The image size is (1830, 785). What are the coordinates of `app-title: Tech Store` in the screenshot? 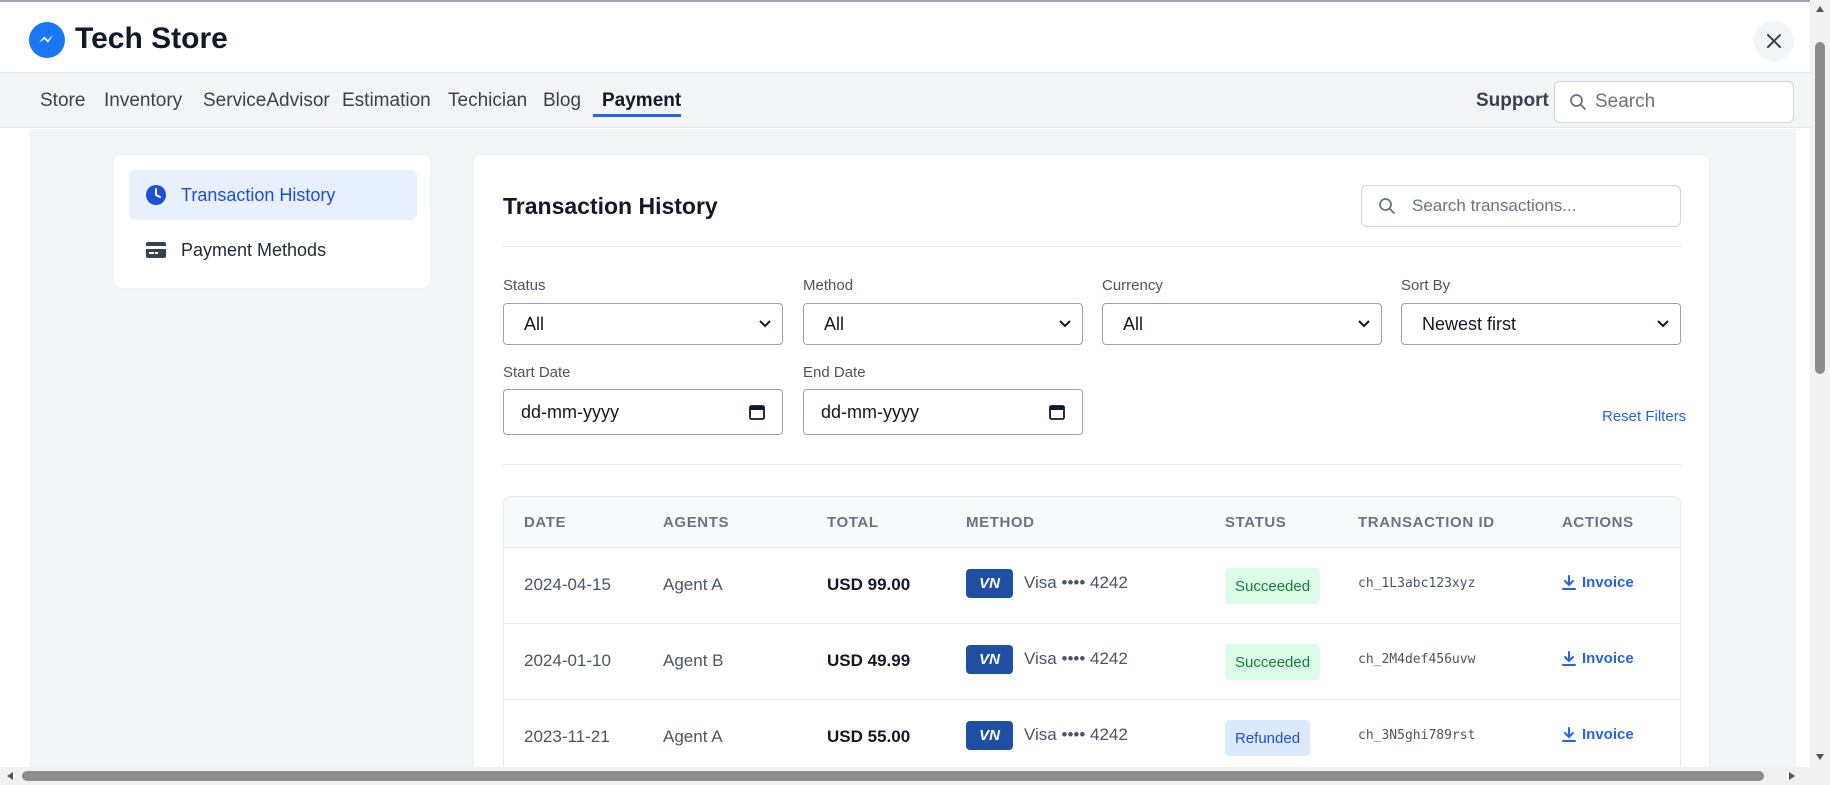 It's located at (151, 38).